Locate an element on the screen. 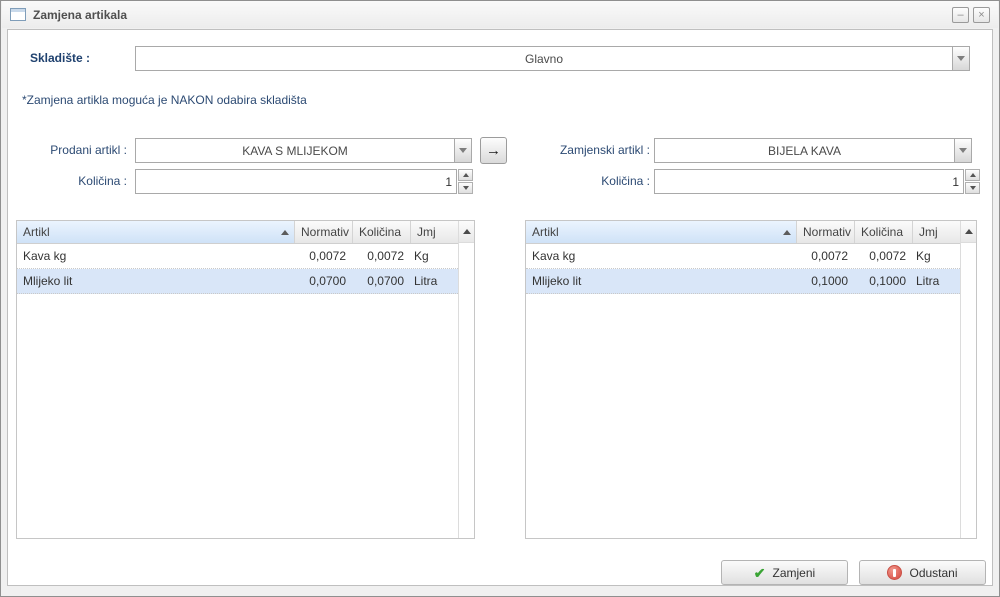  sold-article-input is located at coordinates (294, 150).